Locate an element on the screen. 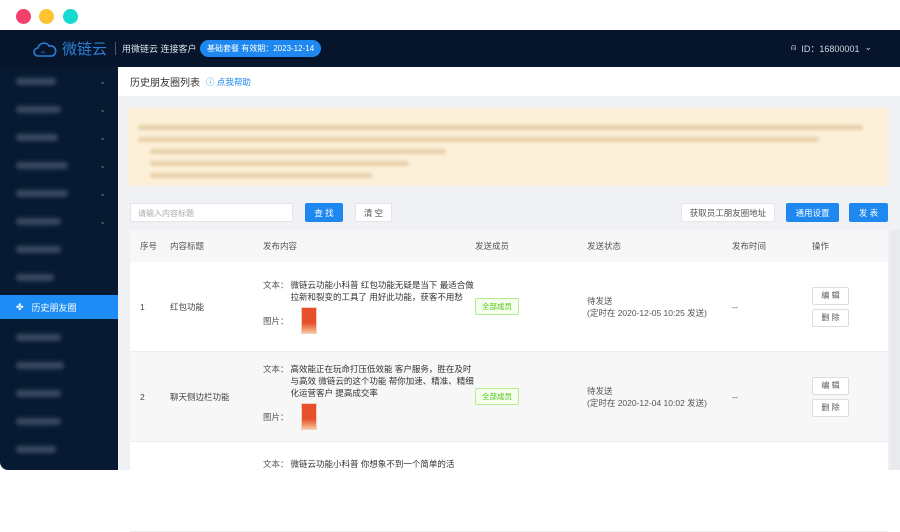 The width and height of the screenshot is (900, 532). row-title: 聊天侧边栏功能 is located at coordinates (200, 396).